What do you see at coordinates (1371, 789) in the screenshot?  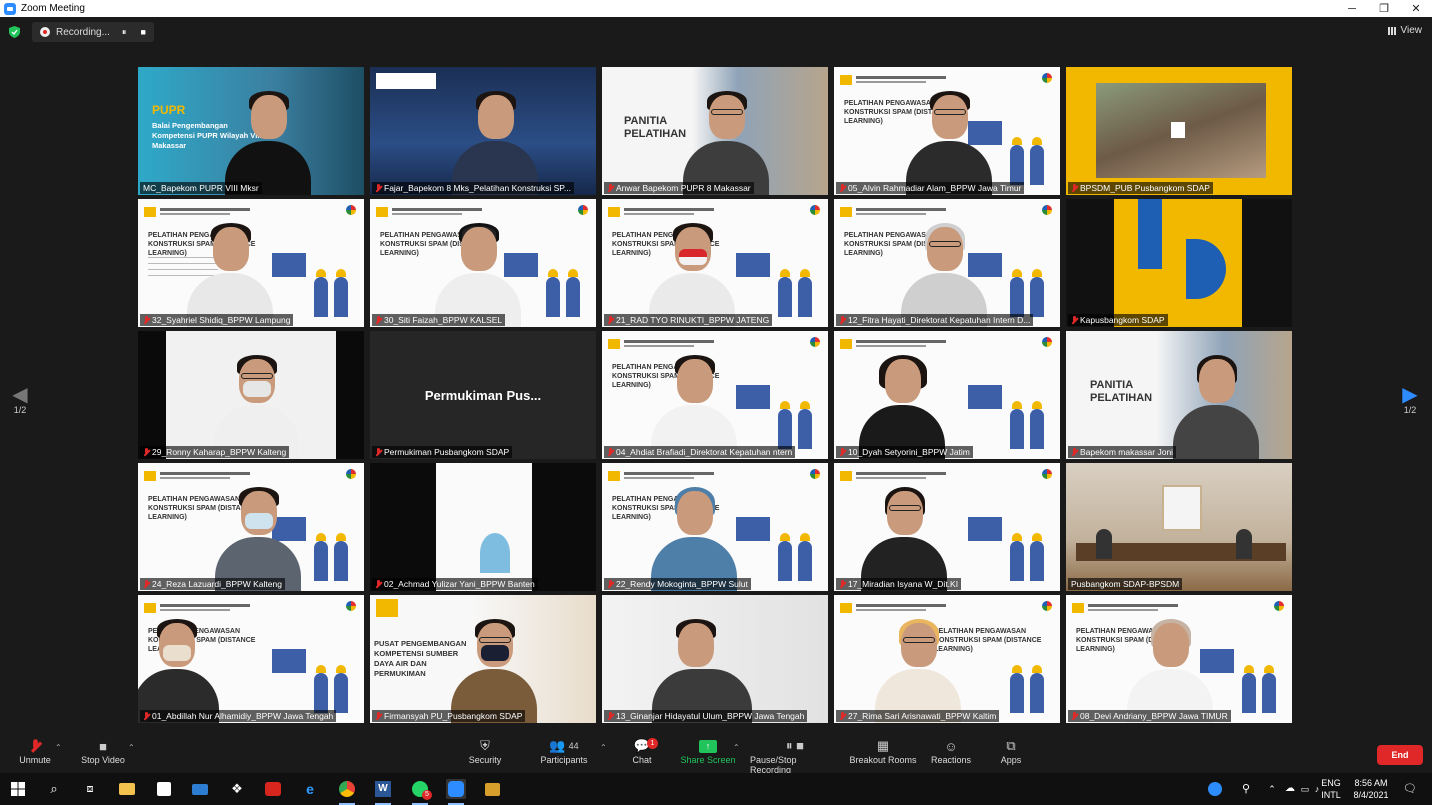 I see `clock: 8:56 AM 8/4/2021` at bounding box center [1371, 789].